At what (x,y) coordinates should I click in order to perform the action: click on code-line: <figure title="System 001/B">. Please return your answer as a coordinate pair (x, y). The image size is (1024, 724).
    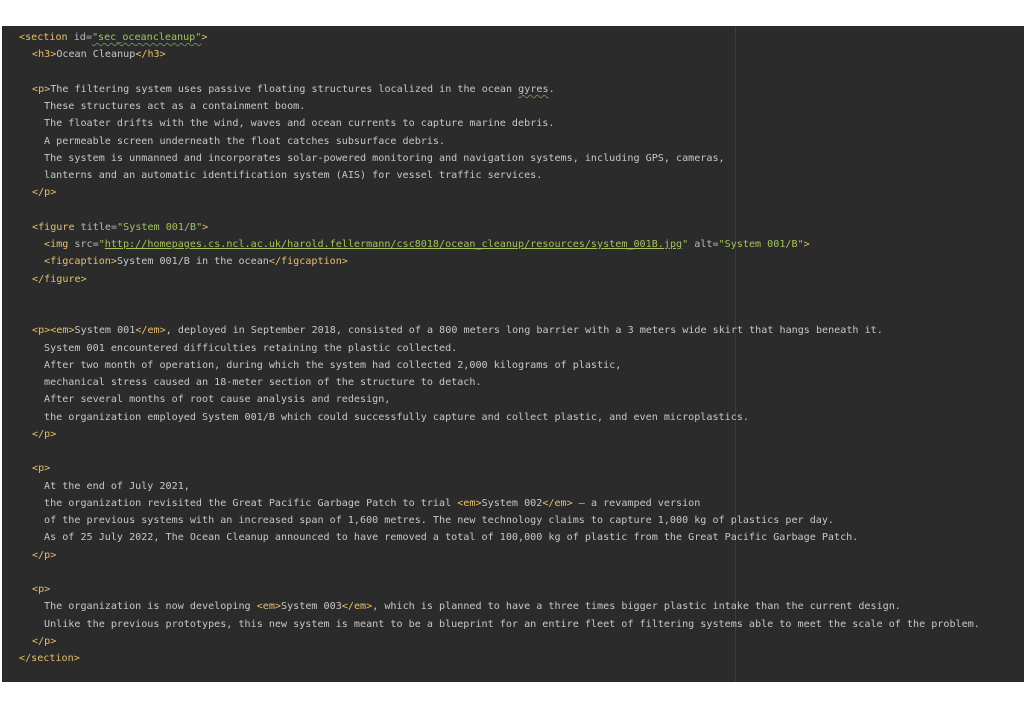
    Looking at the image, I should click on (513, 227).